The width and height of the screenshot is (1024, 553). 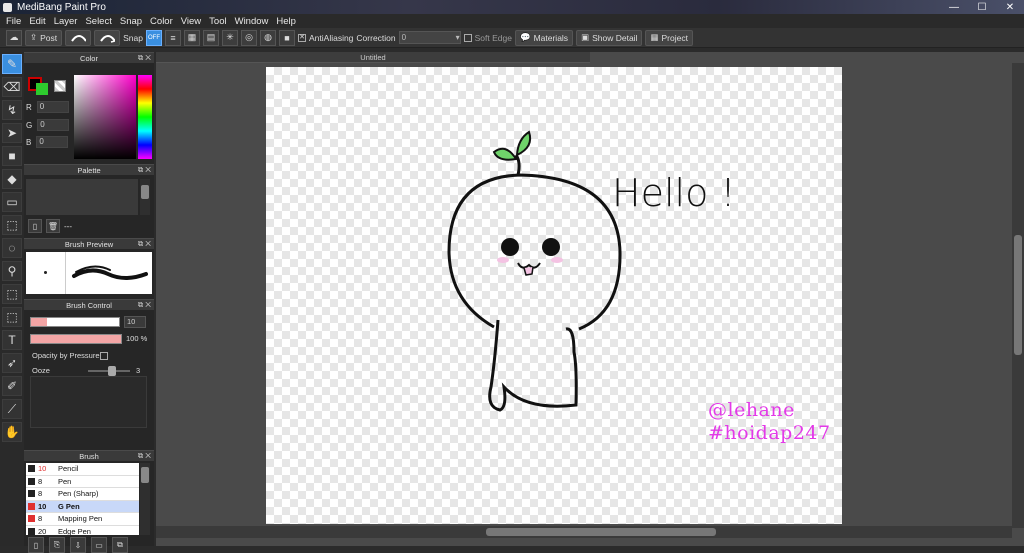 What do you see at coordinates (76, 339) in the screenshot?
I see `opacity-slider` at bounding box center [76, 339].